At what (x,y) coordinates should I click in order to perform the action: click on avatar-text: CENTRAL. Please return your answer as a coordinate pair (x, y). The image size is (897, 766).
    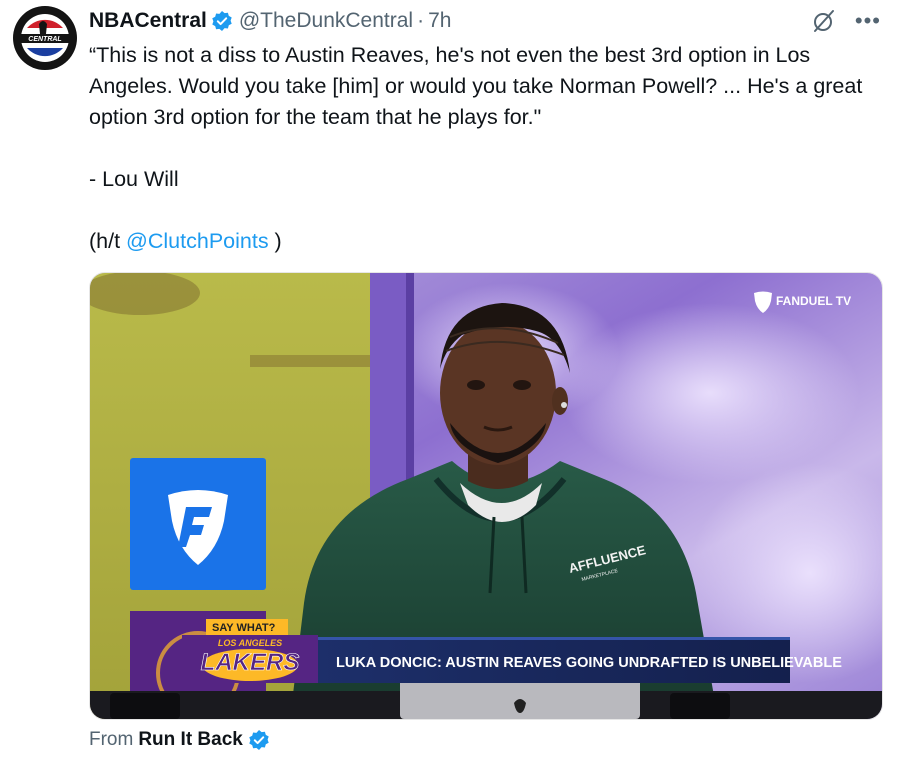
    Looking at the image, I should click on (44, 39).